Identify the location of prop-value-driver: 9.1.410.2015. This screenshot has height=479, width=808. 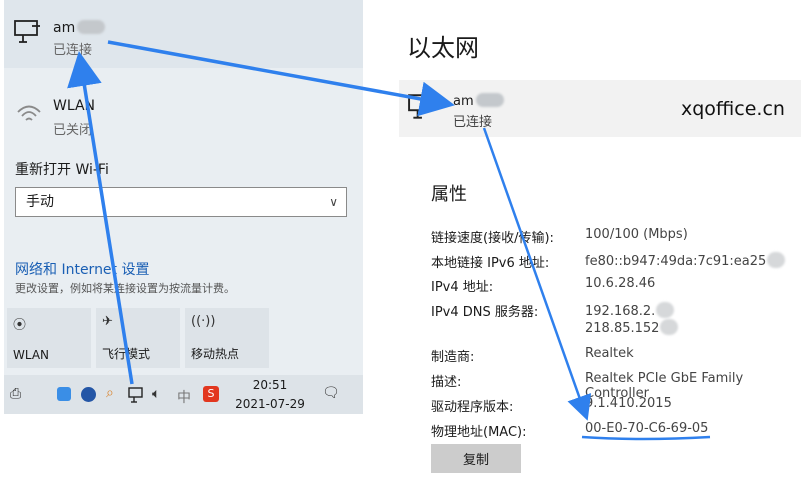
(628, 403).